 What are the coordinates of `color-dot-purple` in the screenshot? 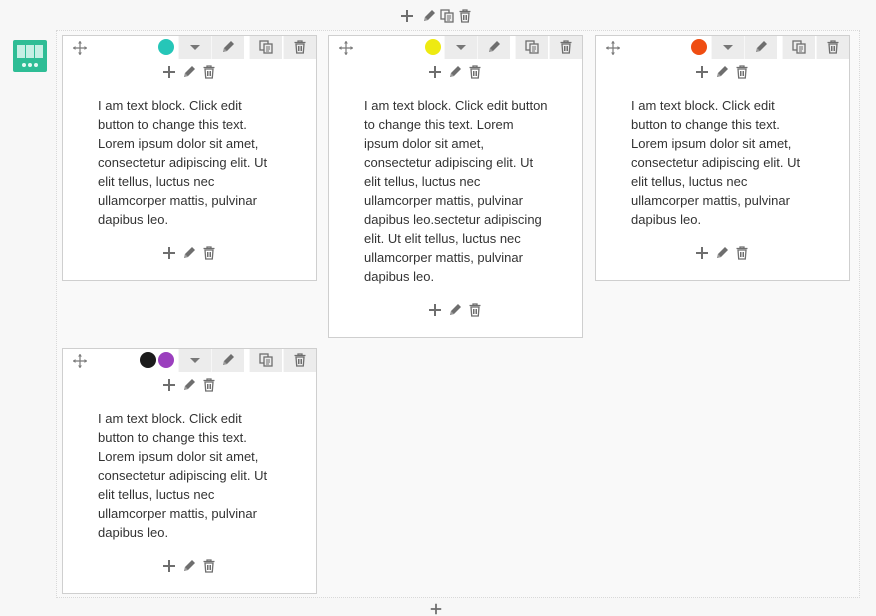 It's located at (166, 360).